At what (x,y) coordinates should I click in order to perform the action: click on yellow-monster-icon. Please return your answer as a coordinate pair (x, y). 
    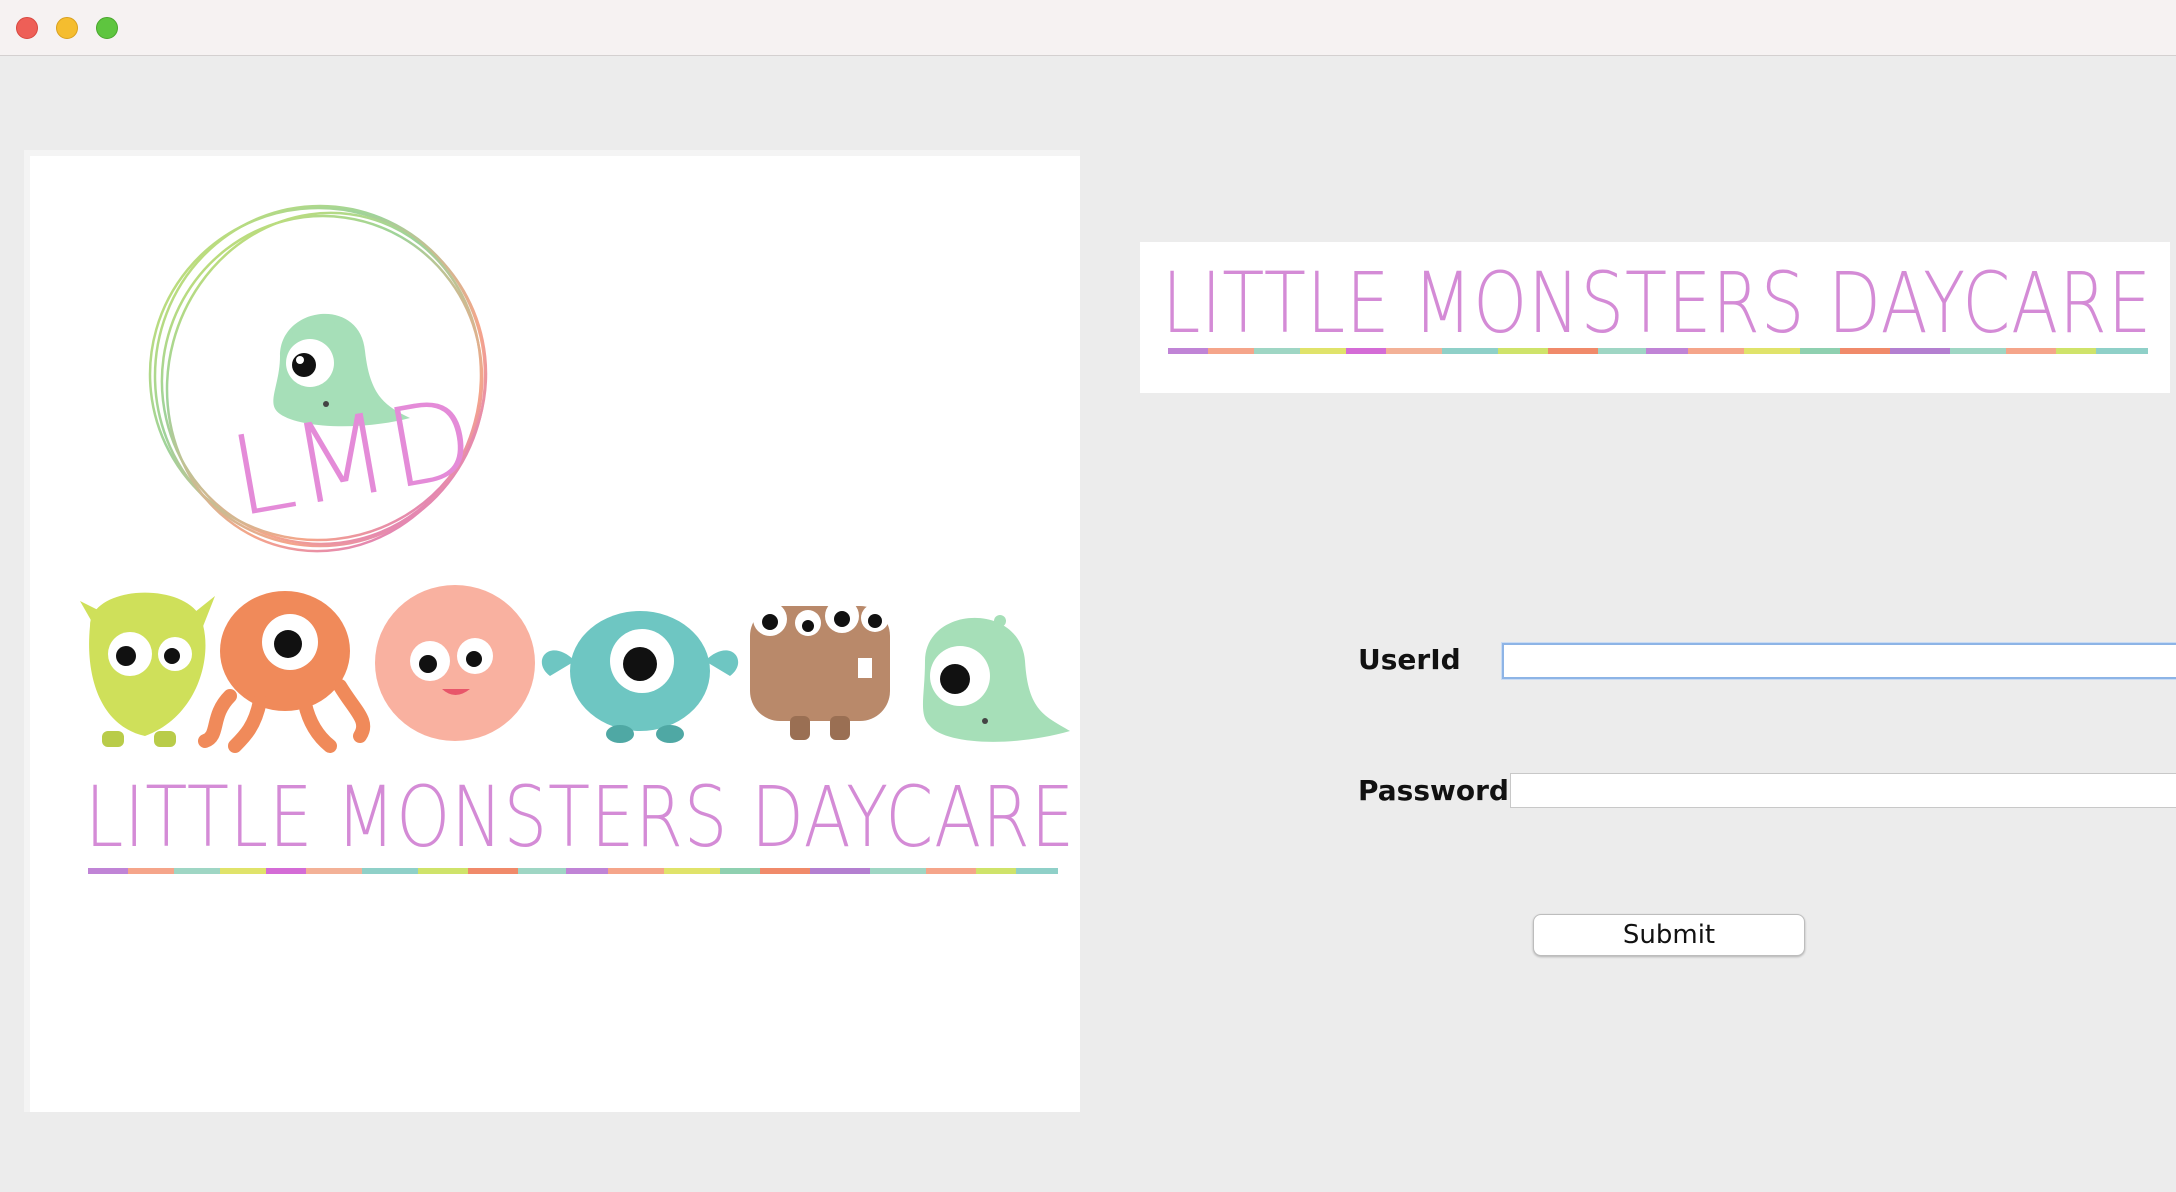
    Looking at the image, I should click on (147, 669).